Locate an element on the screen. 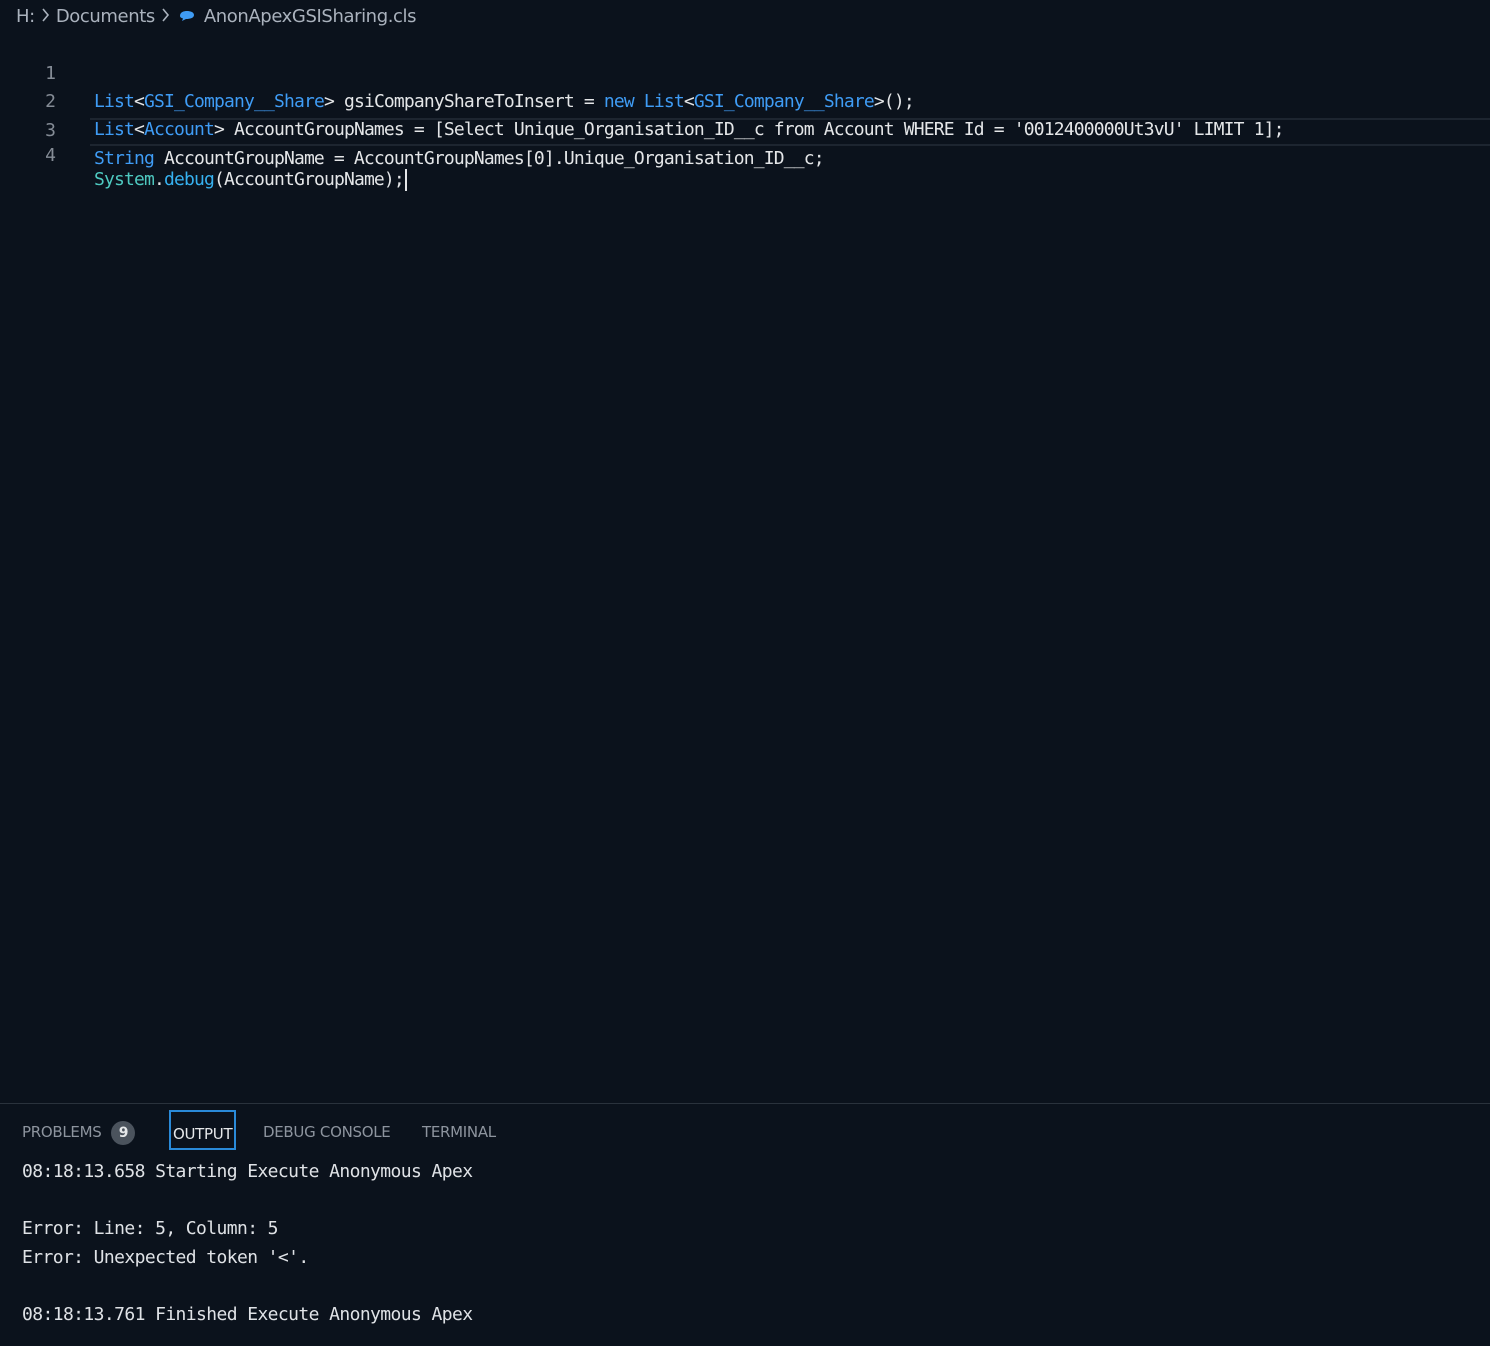  tab-problems-label: PROBLEMS is located at coordinates (62, 1132).